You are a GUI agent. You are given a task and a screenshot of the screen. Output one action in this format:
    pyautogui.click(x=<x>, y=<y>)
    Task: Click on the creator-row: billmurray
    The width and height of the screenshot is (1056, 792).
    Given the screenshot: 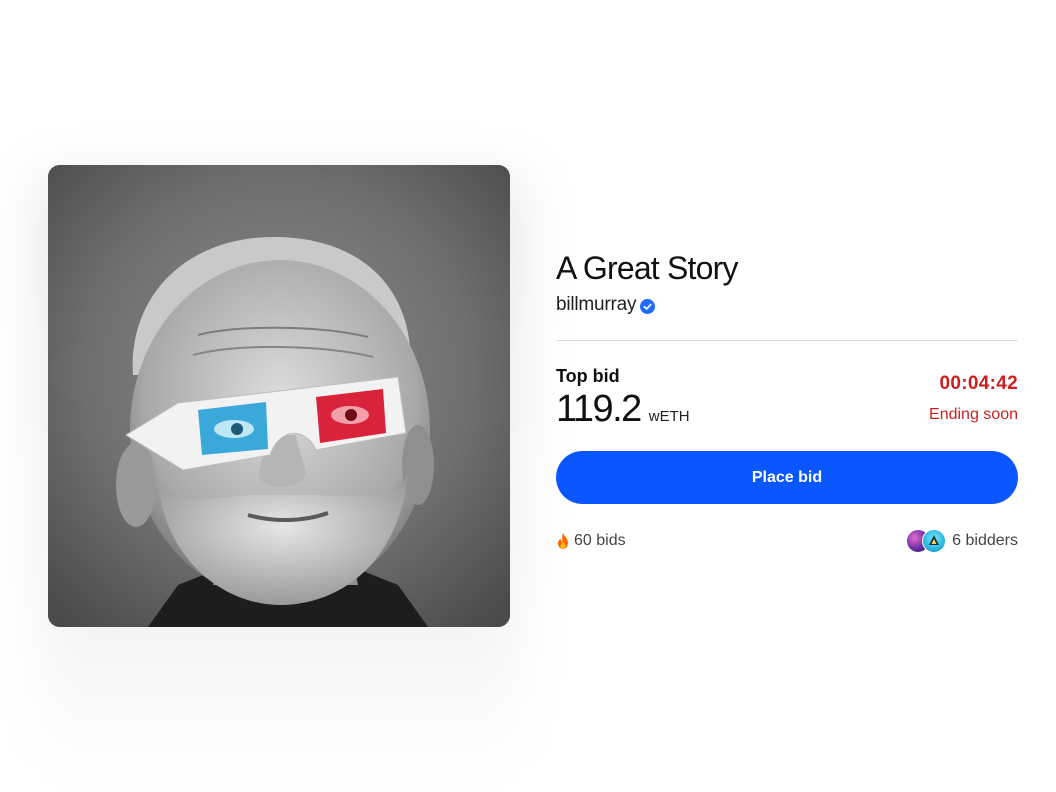 What is the action you would take?
    pyautogui.click(x=787, y=305)
    